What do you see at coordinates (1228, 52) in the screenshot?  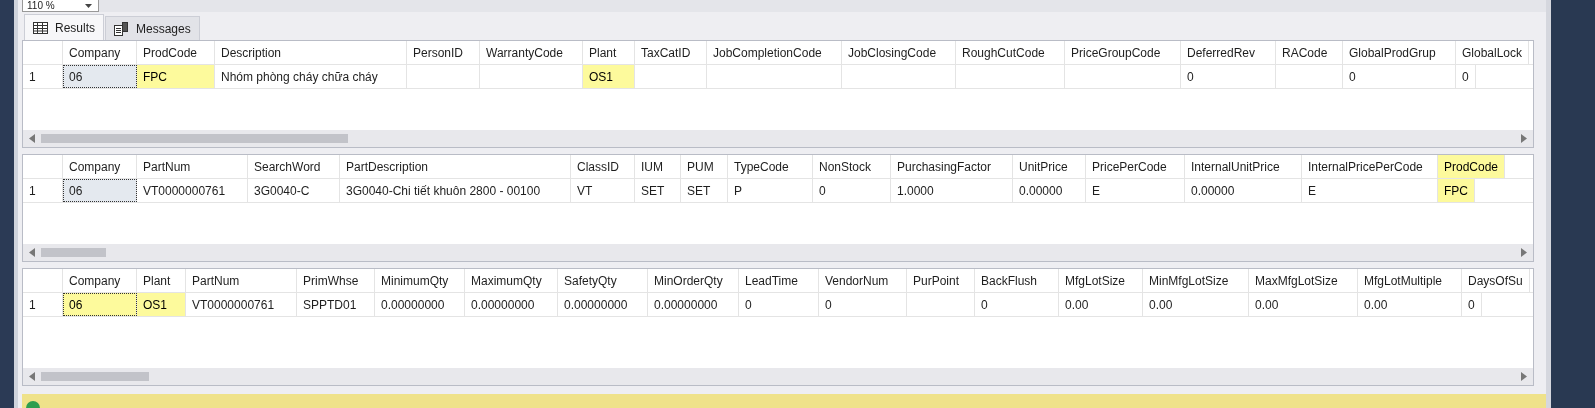 I see `column-header: DeferredRev` at bounding box center [1228, 52].